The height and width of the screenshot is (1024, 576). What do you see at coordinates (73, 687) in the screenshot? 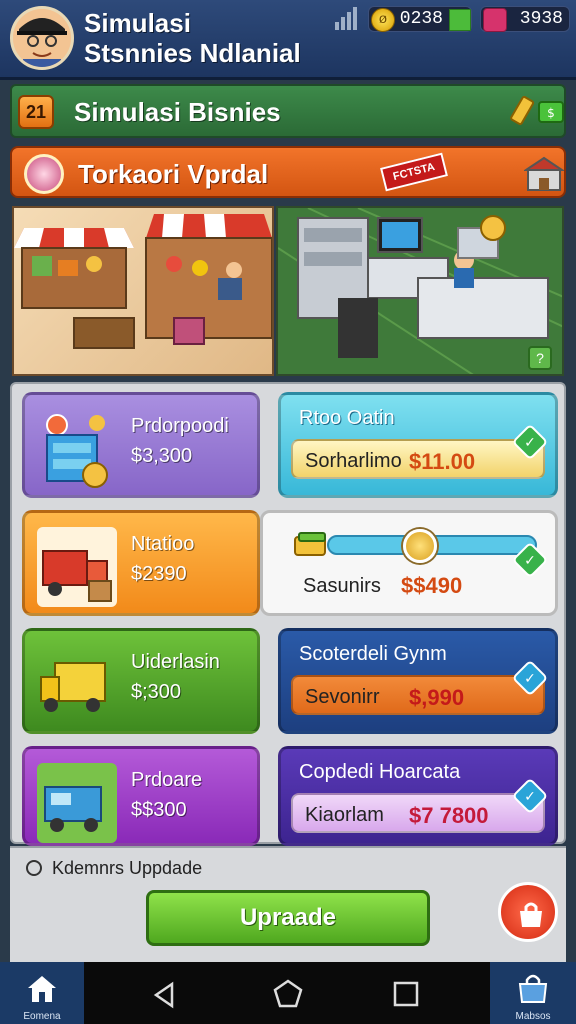
I see `yellow-truck-icon` at bounding box center [73, 687].